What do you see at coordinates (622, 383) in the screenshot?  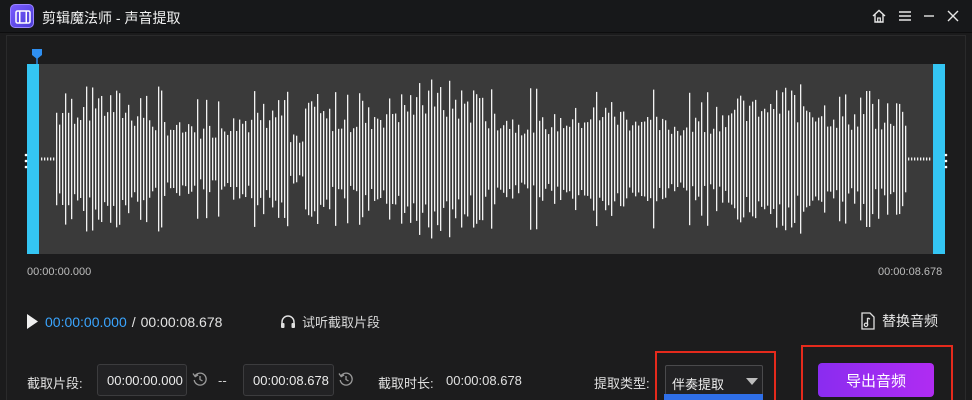 I see `extract-type-label: 提取类型:` at bounding box center [622, 383].